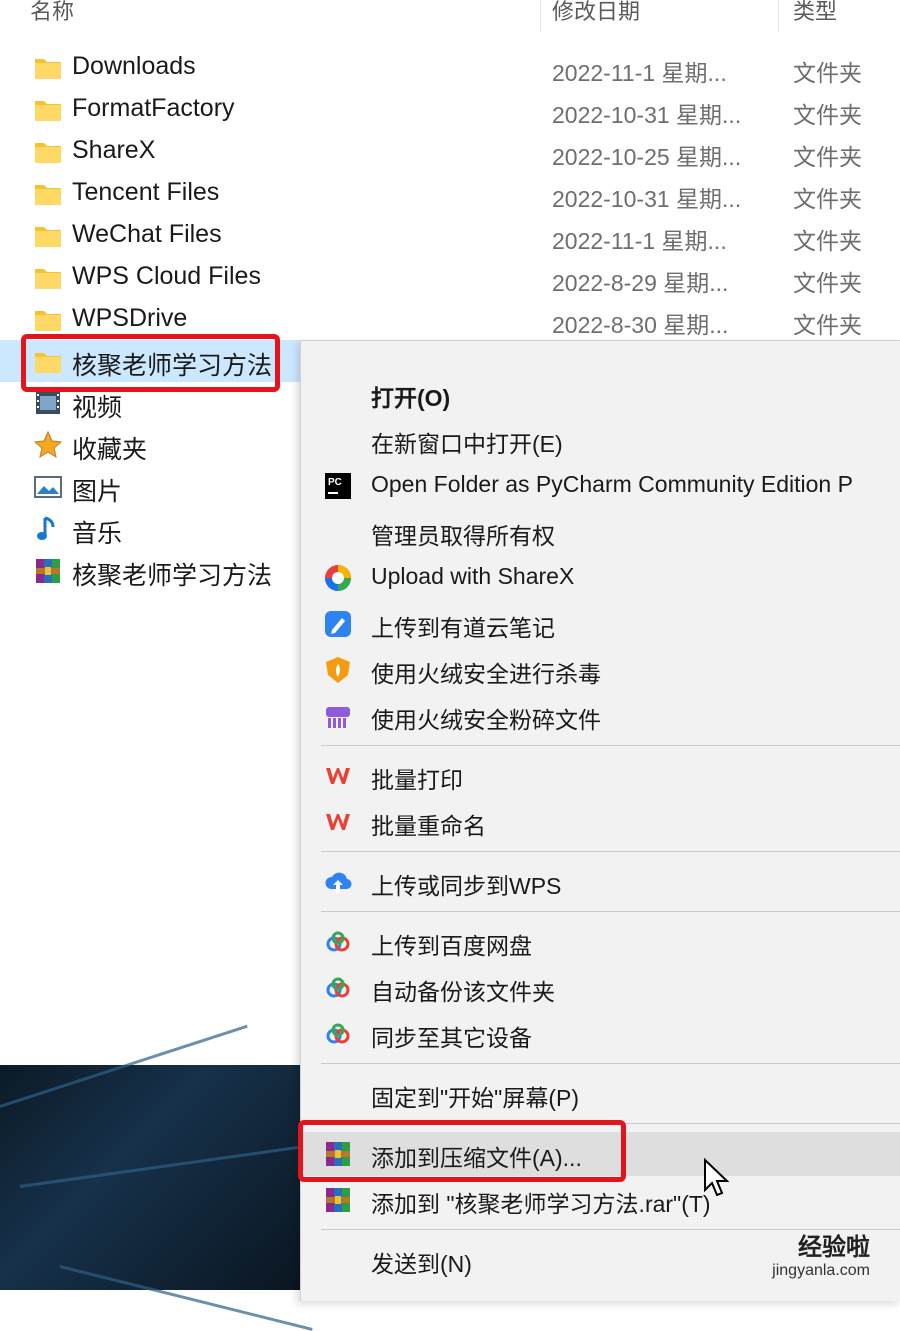  What do you see at coordinates (486, 720) in the screenshot?
I see `menu-item-label: 使用火绒安全粉碎文件` at bounding box center [486, 720].